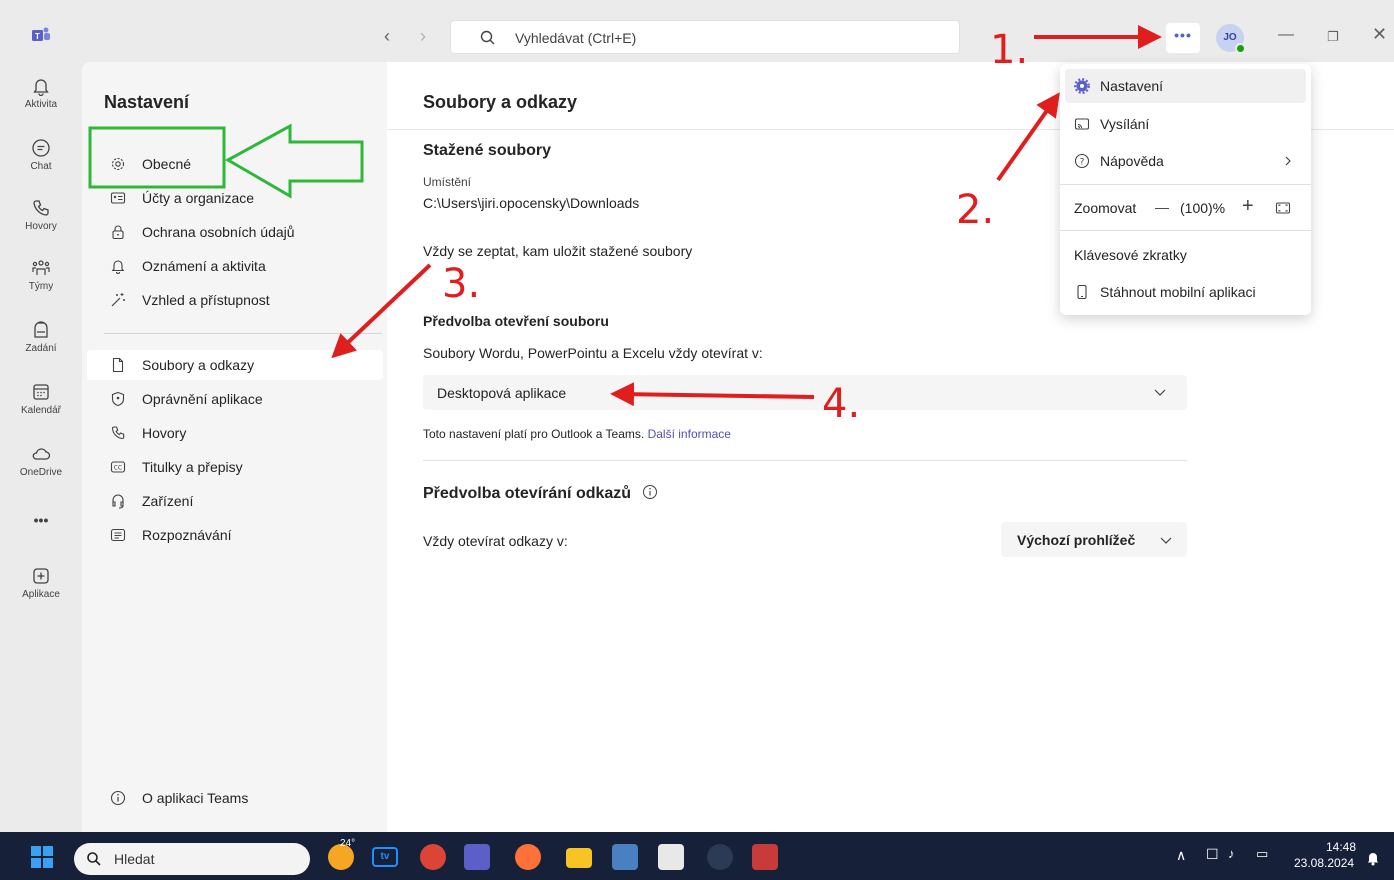  What do you see at coordinates (118, 232) in the screenshot?
I see `lock-icon` at bounding box center [118, 232].